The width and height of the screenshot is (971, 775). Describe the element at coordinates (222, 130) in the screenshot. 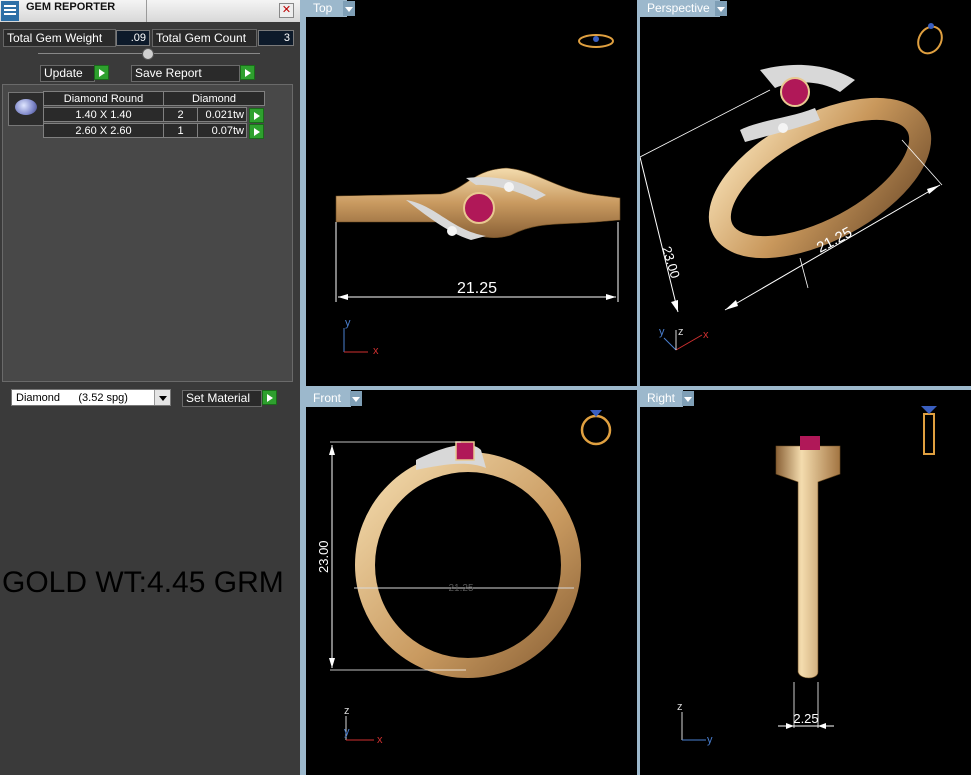

I see `table-cell-weight: 0.07tw` at that location.